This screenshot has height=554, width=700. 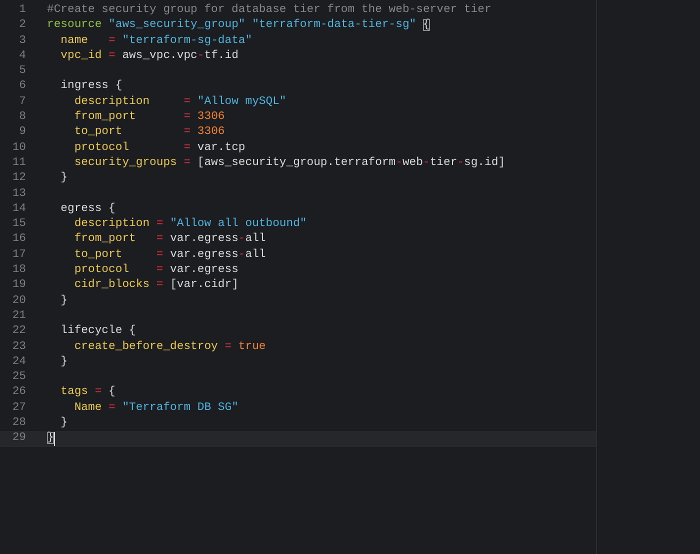 What do you see at coordinates (88, 209) in the screenshot?
I see `code-line: egress {` at bounding box center [88, 209].